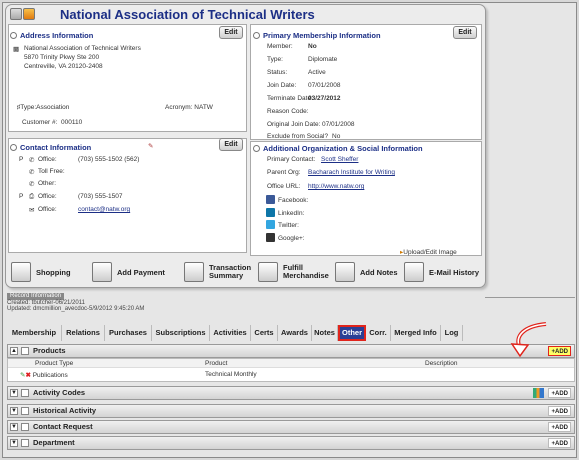  Describe the element at coordinates (291, 393) in the screenshot. I see `activity-codes-group-header: ▼ Activity Codes +ADD` at that location.